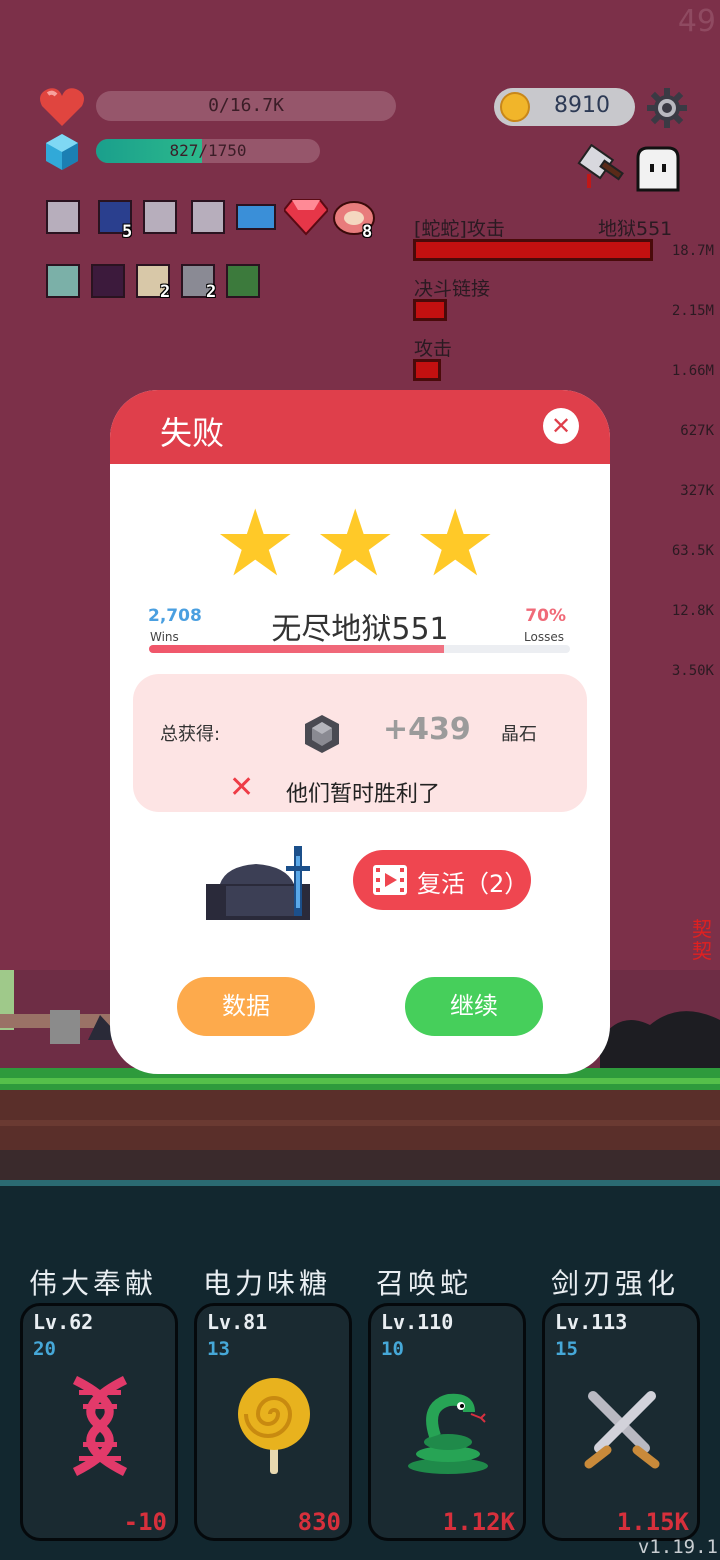 This screenshot has width=720, height=1560. What do you see at coordinates (62, 107) in the screenshot?
I see `heart-icon` at bounding box center [62, 107].